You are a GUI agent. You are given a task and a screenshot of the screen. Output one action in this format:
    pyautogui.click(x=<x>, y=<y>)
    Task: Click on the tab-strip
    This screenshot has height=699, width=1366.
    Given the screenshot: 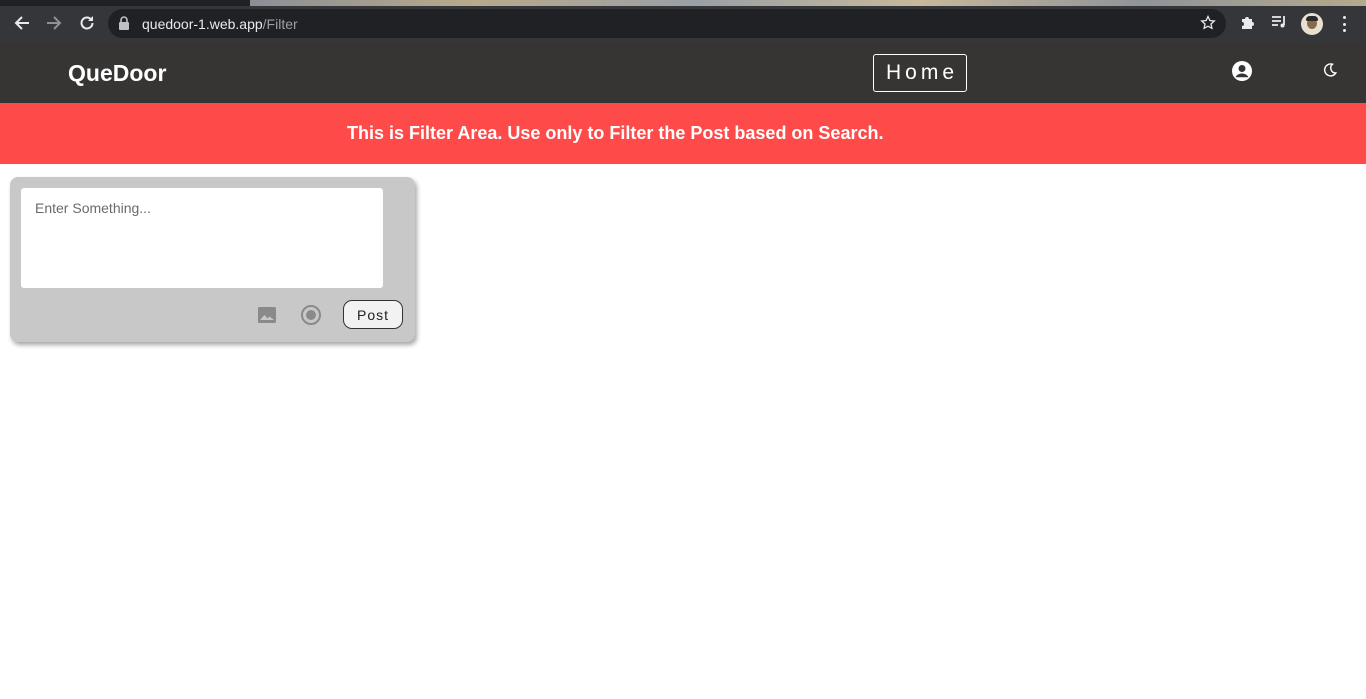 What is the action you would take?
    pyautogui.click(x=683, y=3)
    